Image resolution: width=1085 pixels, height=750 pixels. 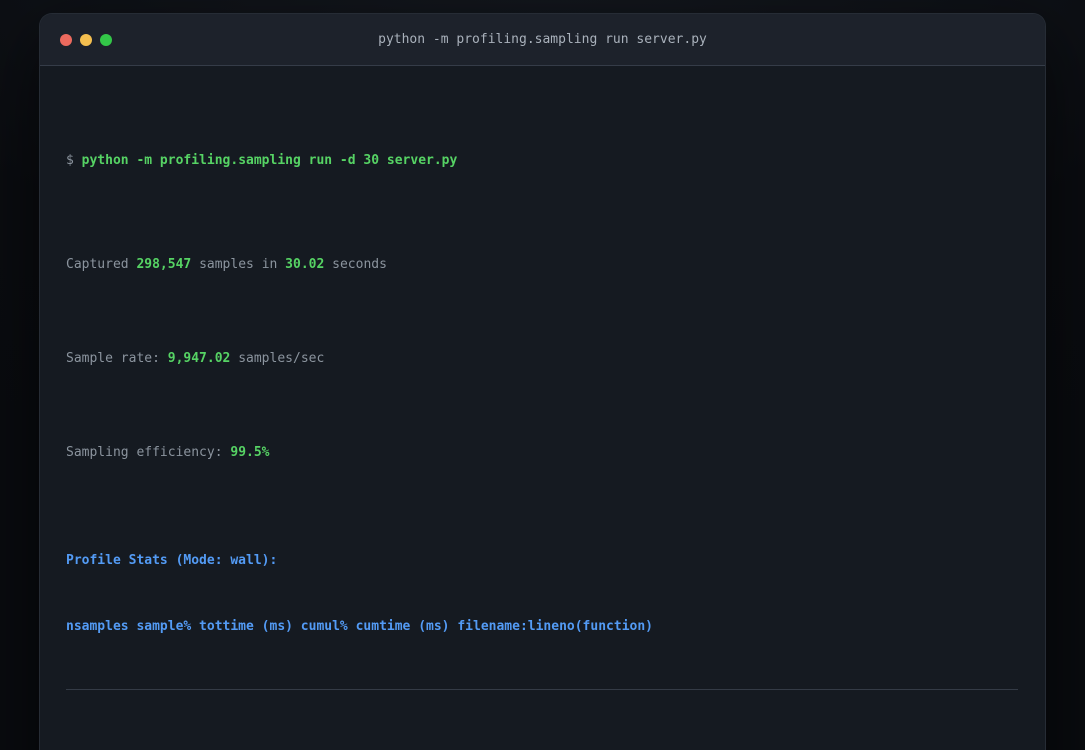 I want to click on captured-samples-value: 298,547, so click(x=164, y=264).